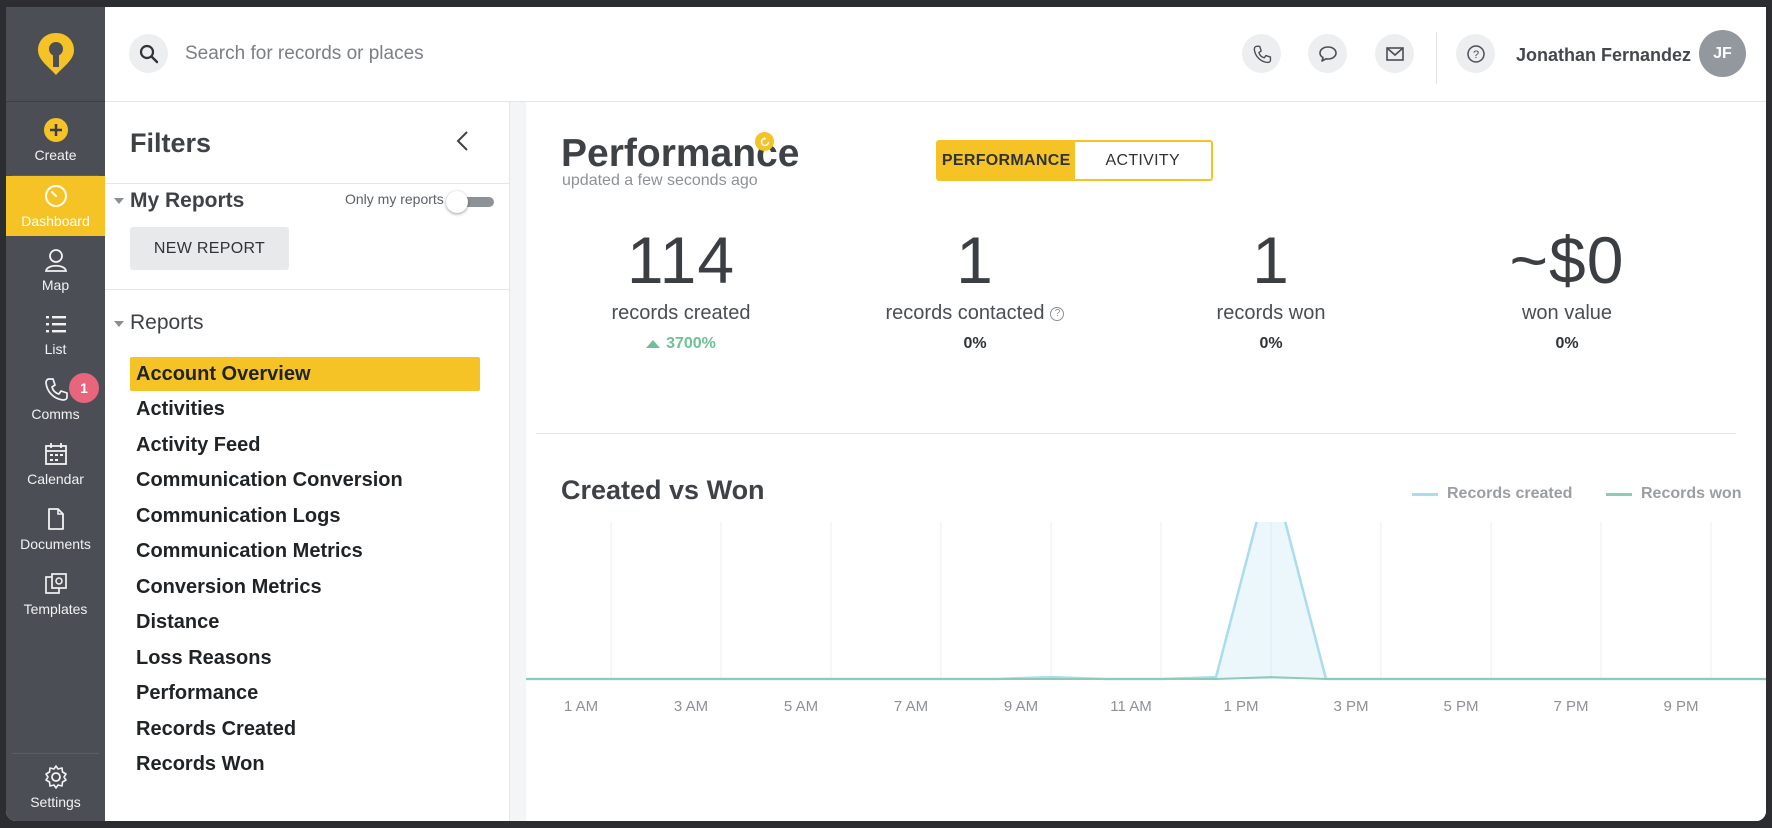 The height and width of the screenshot is (828, 1772). What do you see at coordinates (84, 388) in the screenshot?
I see `comms-unread-badge: 1` at bounding box center [84, 388].